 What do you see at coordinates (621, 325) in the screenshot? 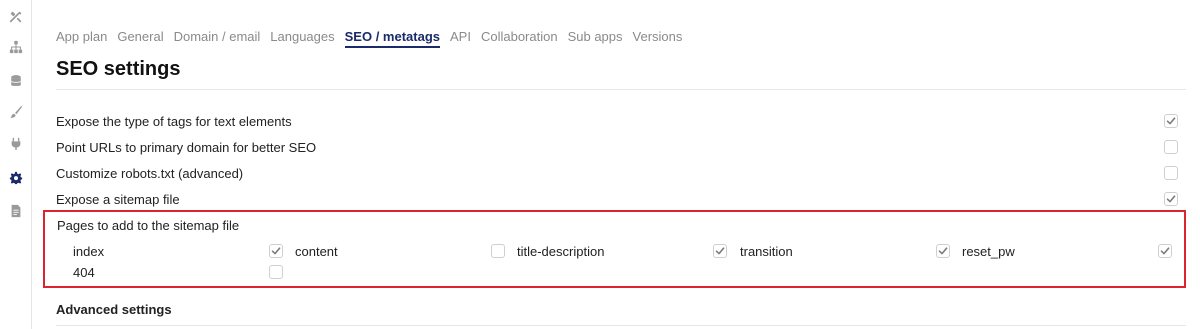
I see `advanced-divider` at bounding box center [621, 325].